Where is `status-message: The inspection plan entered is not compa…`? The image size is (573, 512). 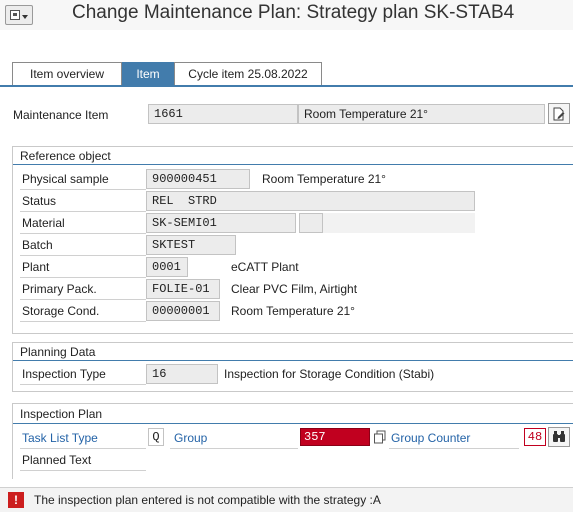 status-message: The inspection plan entered is not compa… is located at coordinates (207, 500).